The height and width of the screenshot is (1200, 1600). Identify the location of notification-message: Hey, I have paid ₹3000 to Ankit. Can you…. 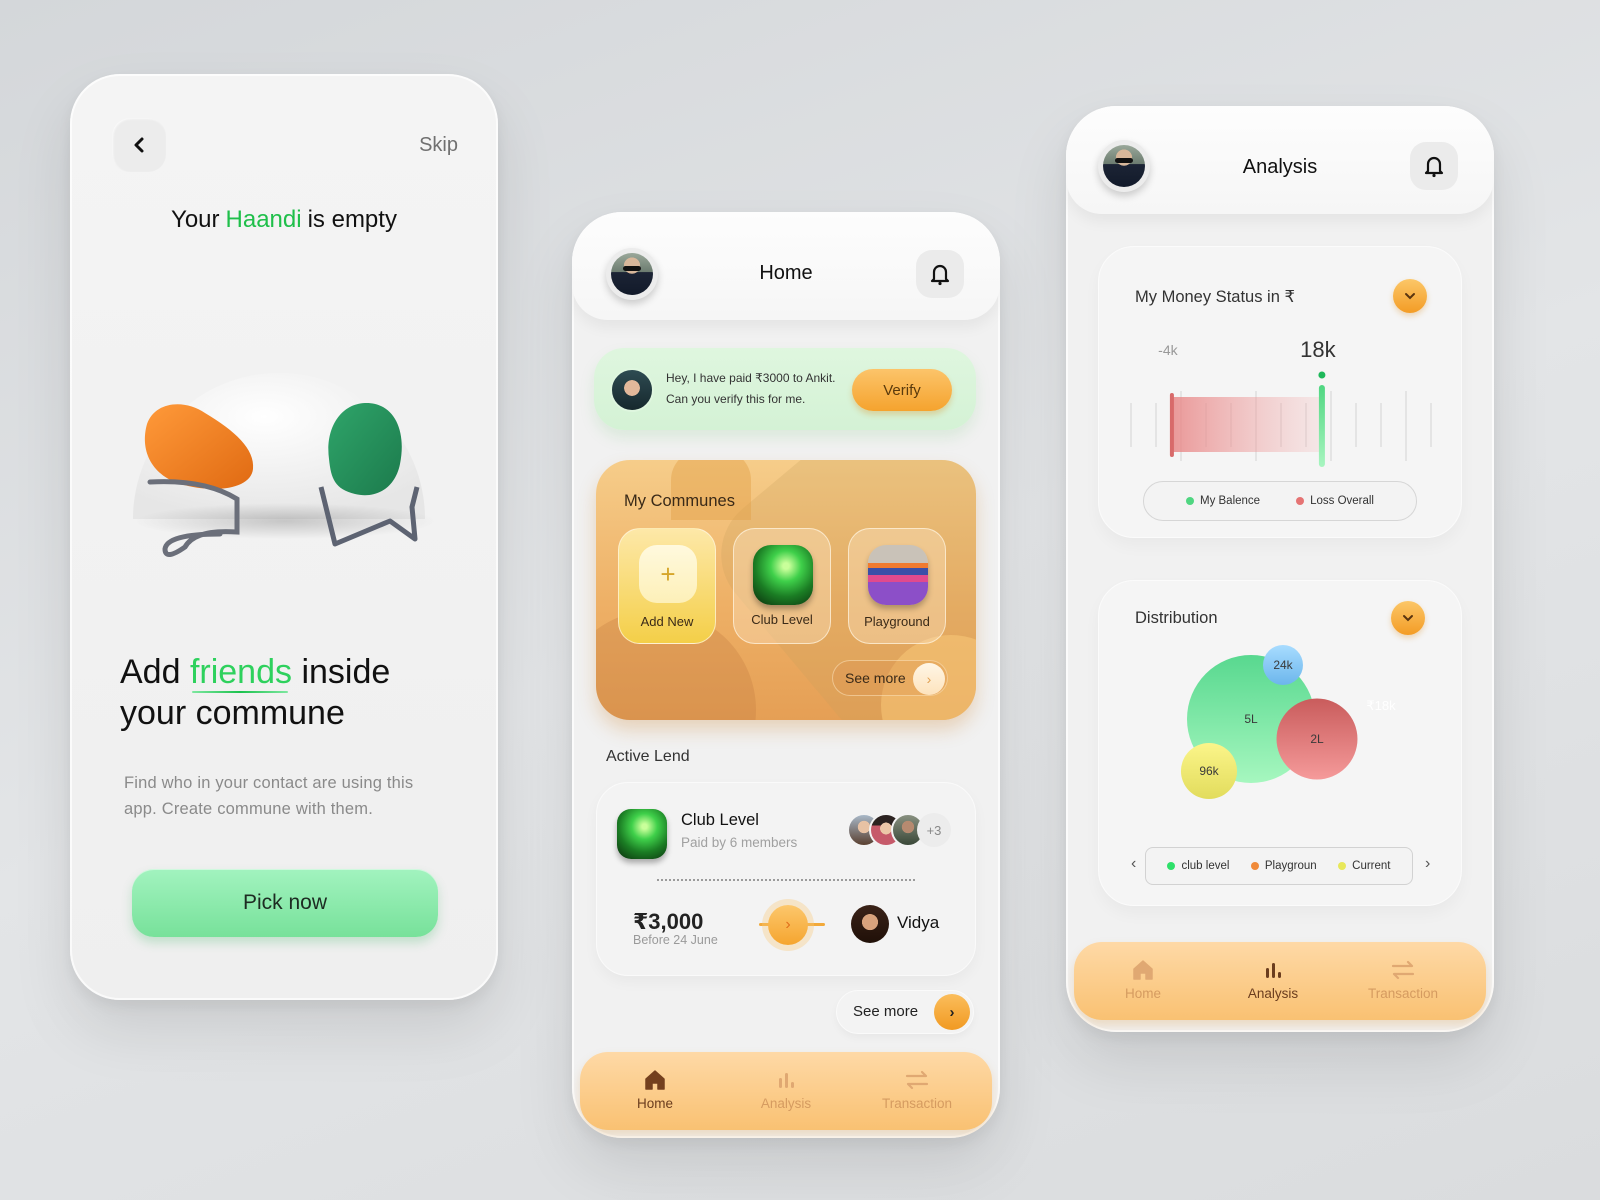
(751, 389).